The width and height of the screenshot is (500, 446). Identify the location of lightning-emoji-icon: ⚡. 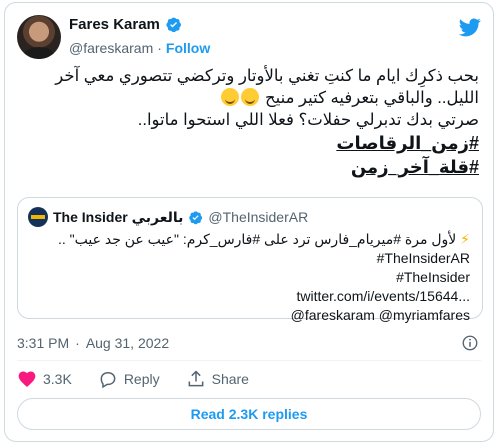
(465, 239).